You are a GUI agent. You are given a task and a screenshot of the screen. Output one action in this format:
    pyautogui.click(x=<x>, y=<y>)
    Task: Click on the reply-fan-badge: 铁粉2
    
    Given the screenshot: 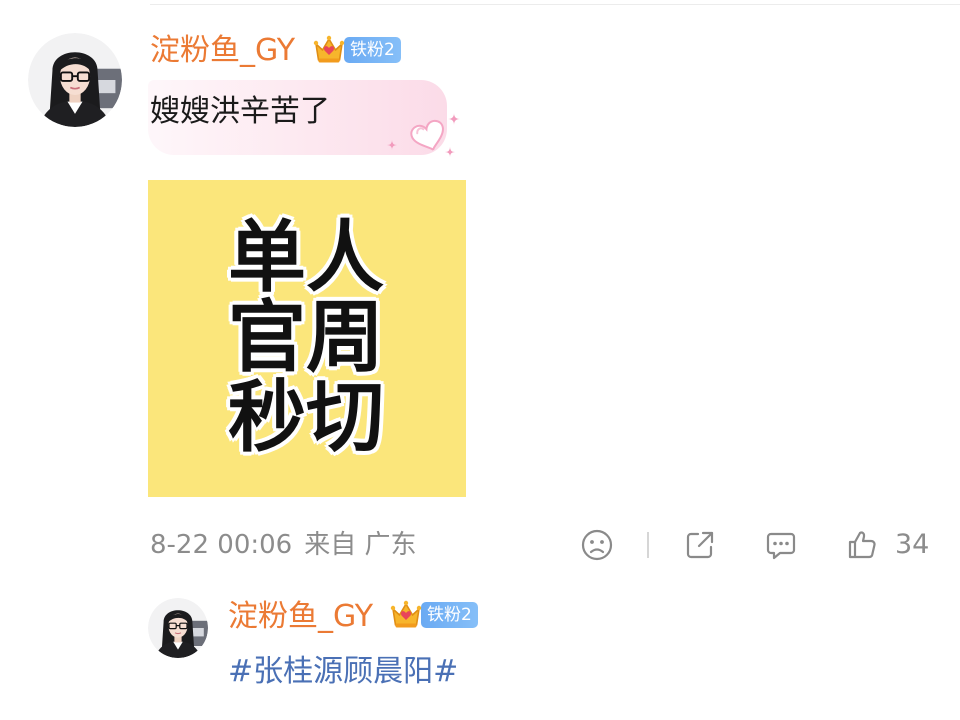 What is the action you would take?
    pyautogui.click(x=433, y=615)
    